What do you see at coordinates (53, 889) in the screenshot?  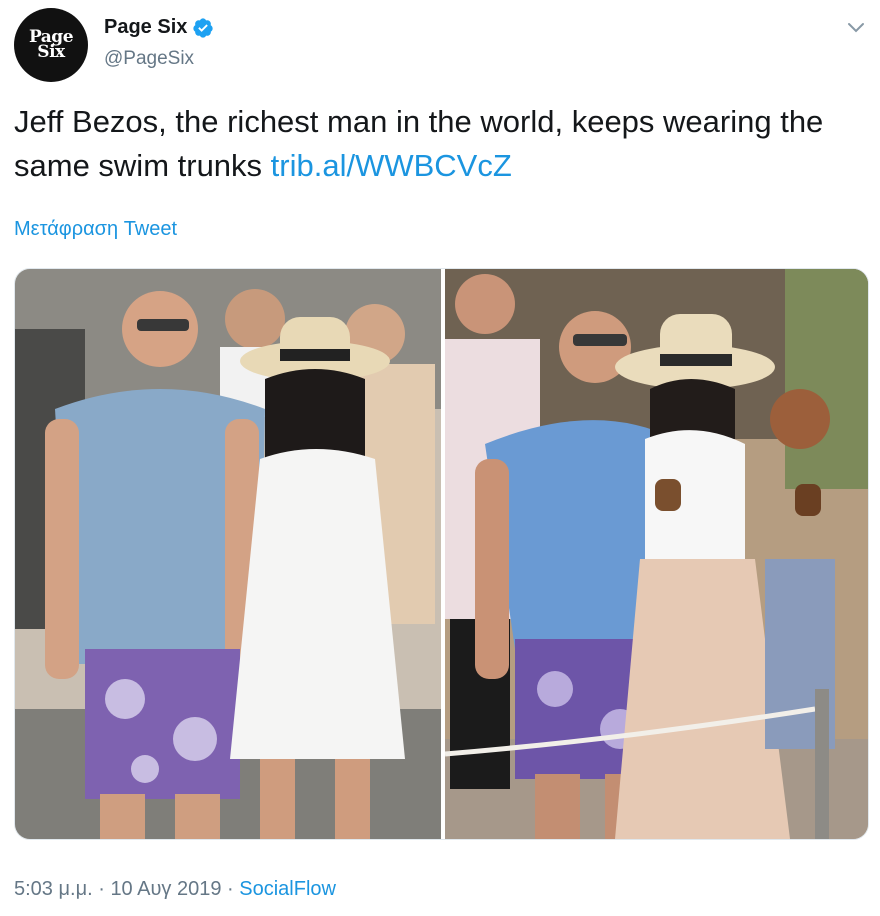 I see `tweet-time: 5:03 μ.μ.` at bounding box center [53, 889].